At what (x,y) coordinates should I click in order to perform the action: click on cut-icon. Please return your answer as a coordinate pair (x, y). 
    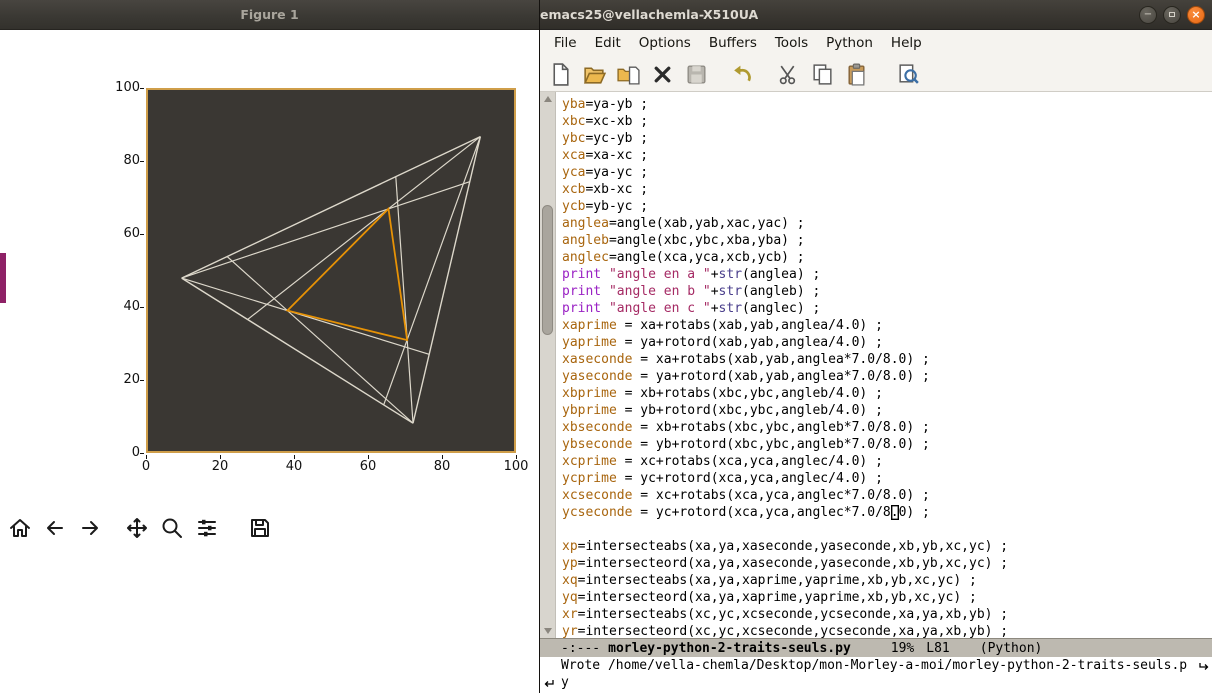
    Looking at the image, I should click on (788, 74).